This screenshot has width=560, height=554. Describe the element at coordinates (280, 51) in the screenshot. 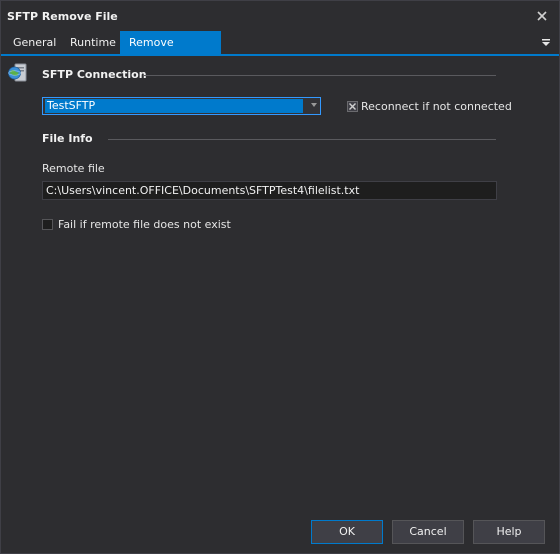

I see `tab-bar: General Runtime Remove Options` at that location.